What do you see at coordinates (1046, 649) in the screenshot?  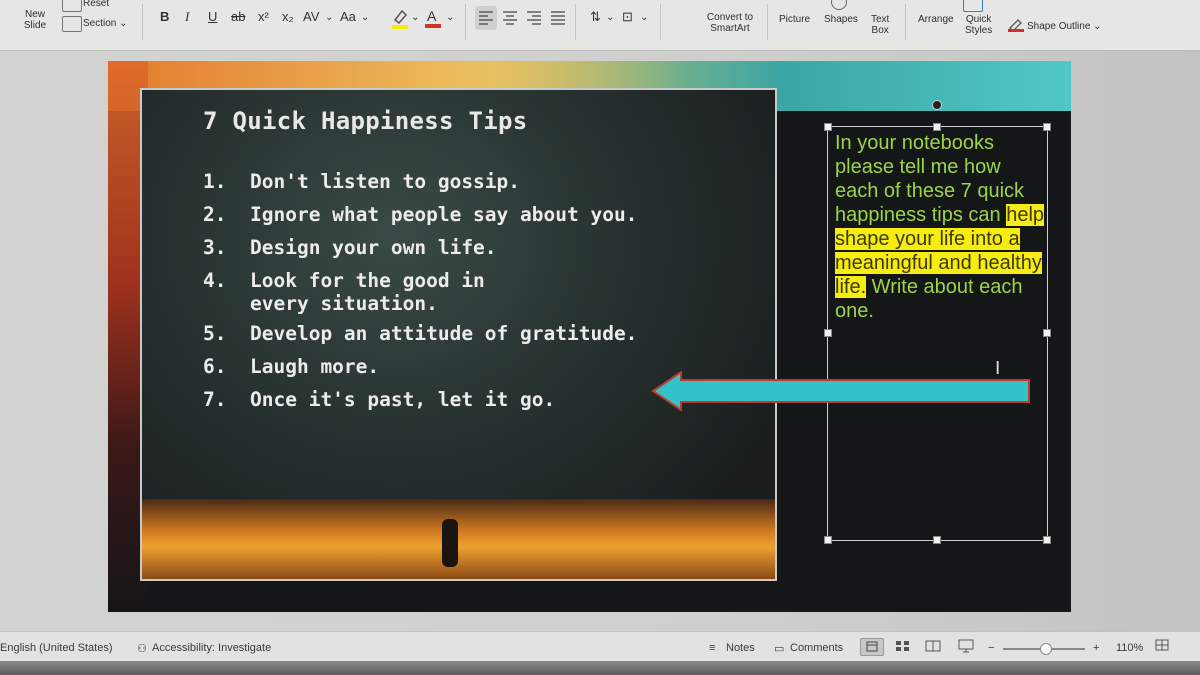 I see `zoom-slider-knob` at bounding box center [1046, 649].